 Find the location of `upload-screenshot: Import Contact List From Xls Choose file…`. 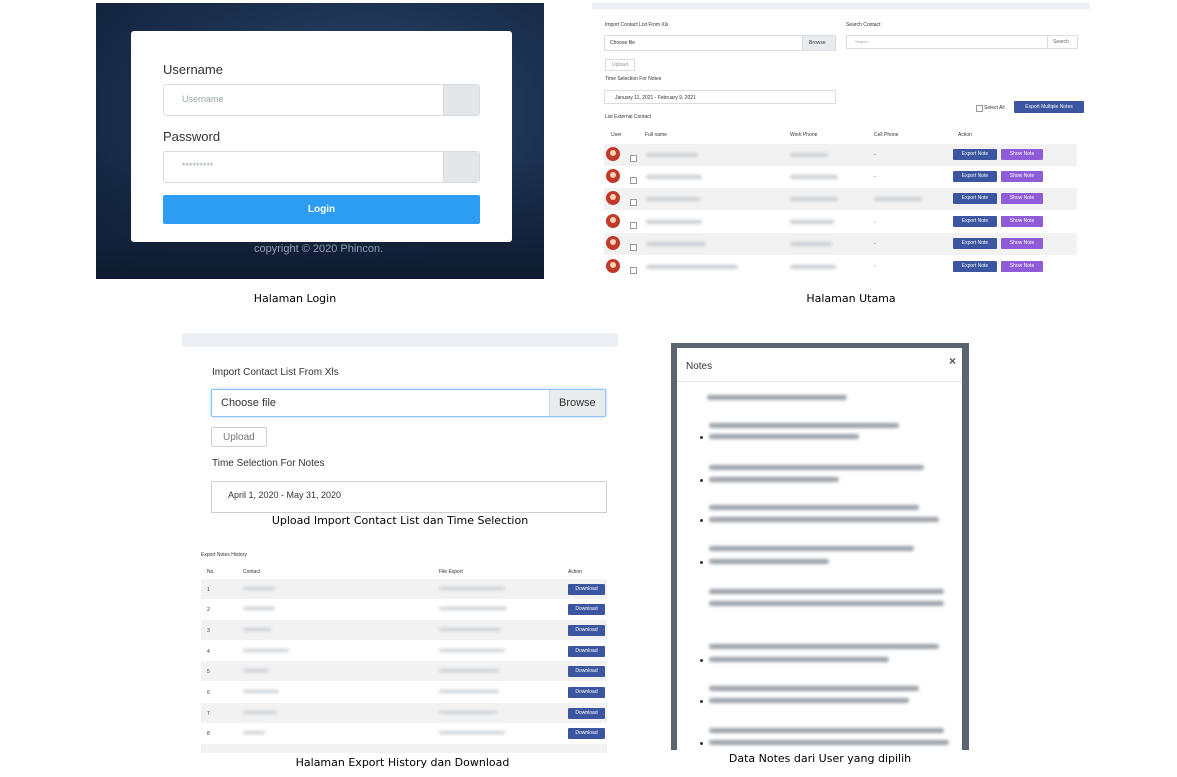

upload-screenshot: Import Contact List From Xls Choose file… is located at coordinates (400, 424).